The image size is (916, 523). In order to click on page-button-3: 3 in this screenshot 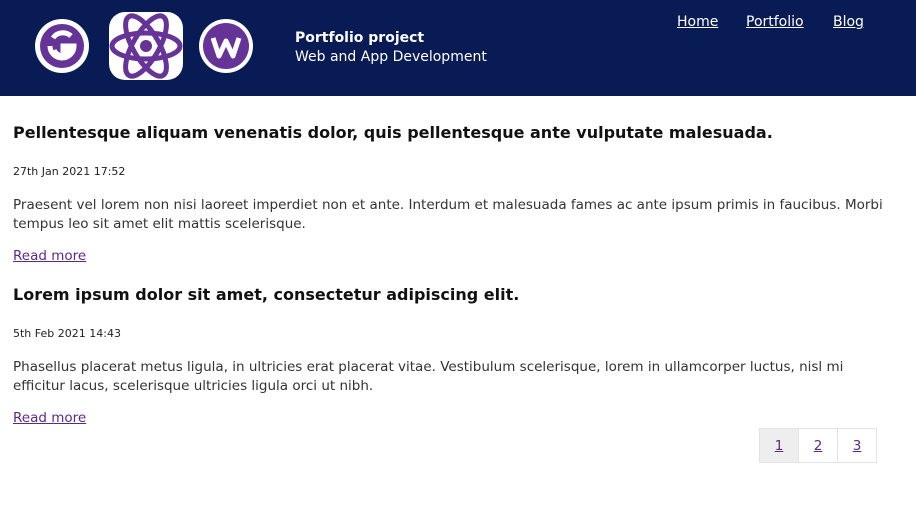, I will do `click(857, 445)`.